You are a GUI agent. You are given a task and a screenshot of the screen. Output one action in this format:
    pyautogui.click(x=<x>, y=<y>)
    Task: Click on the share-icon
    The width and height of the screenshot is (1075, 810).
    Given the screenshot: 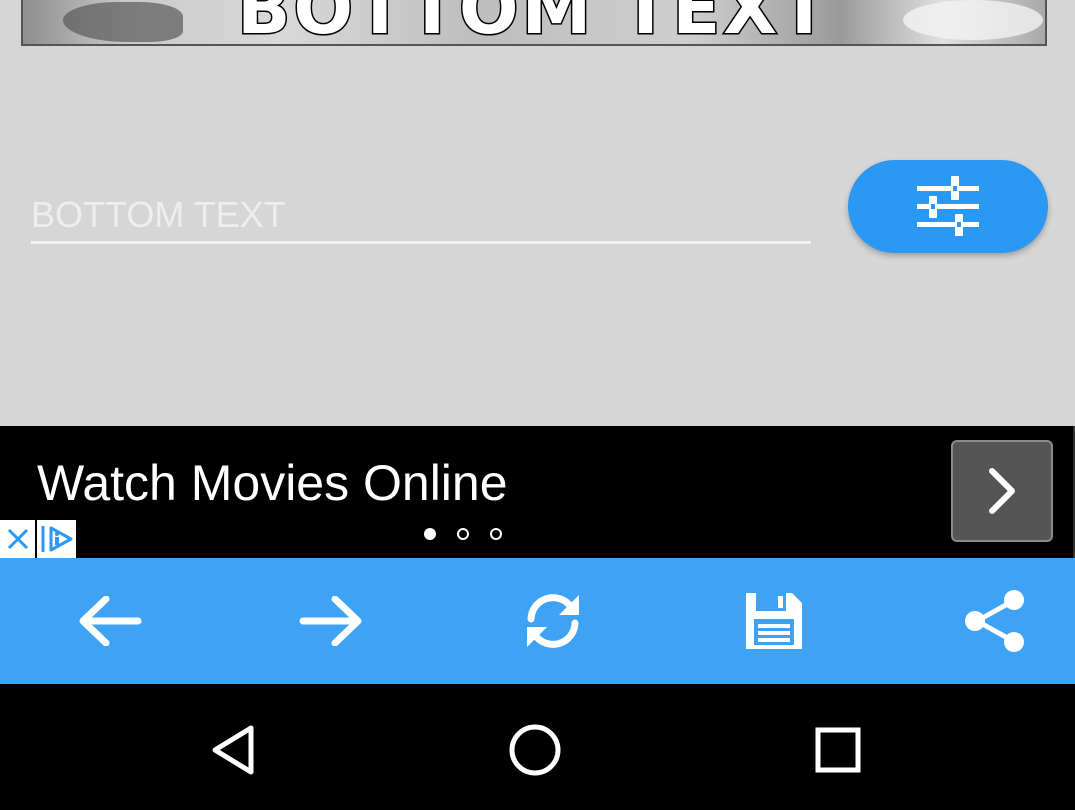 What is the action you would take?
    pyautogui.click(x=994, y=621)
    